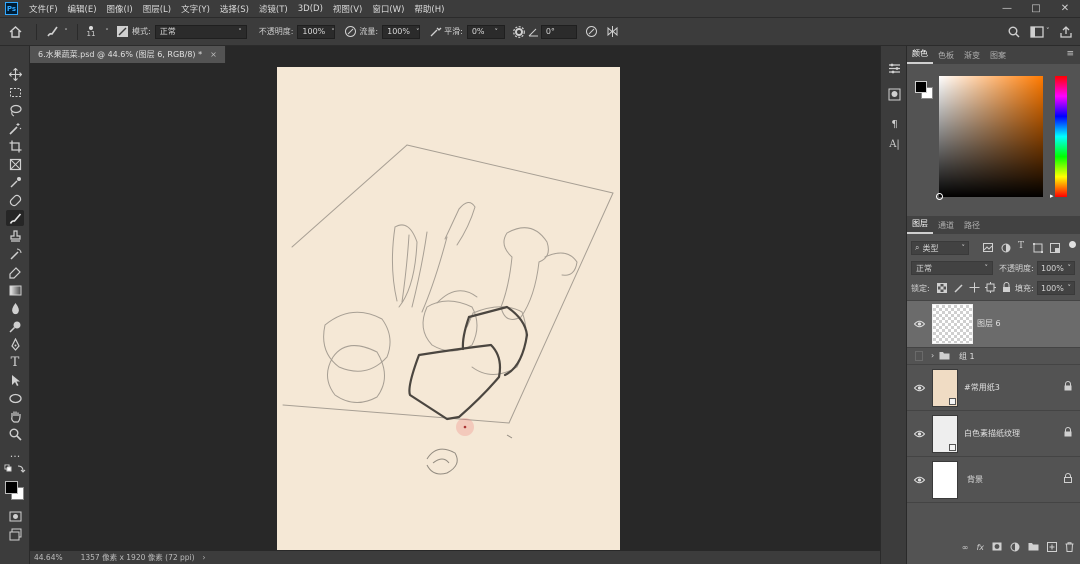 This screenshot has height=564, width=1080. I want to click on mode-select: 正常 ˅, so click(200, 31).